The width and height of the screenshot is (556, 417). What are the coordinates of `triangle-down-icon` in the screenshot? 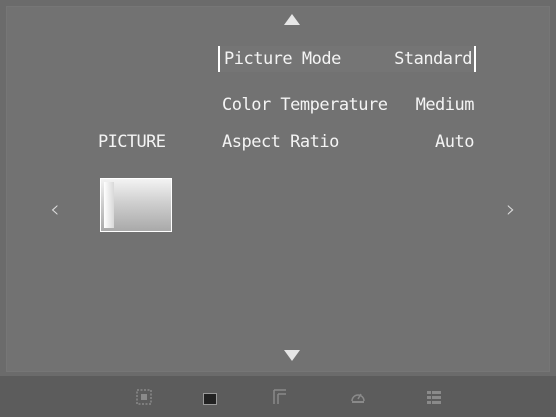 It's located at (292, 355).